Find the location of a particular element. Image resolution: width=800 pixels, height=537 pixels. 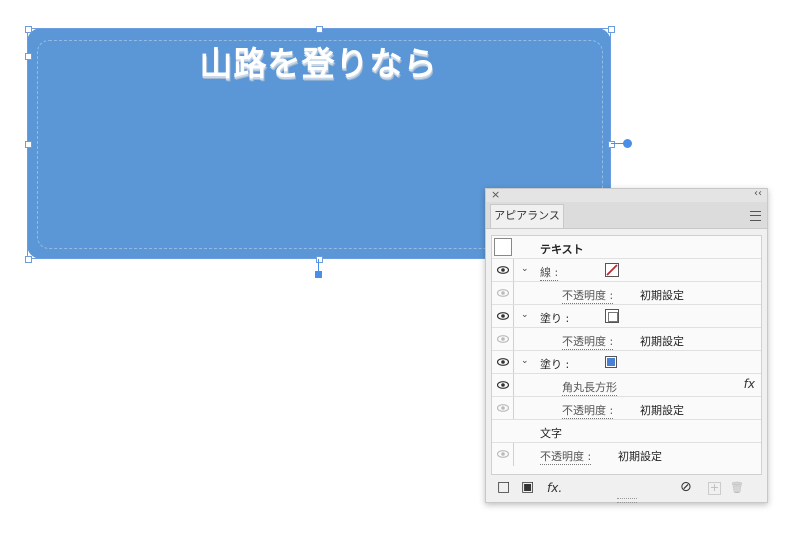

fill-swatch-none is located at coordinates (612, 316).